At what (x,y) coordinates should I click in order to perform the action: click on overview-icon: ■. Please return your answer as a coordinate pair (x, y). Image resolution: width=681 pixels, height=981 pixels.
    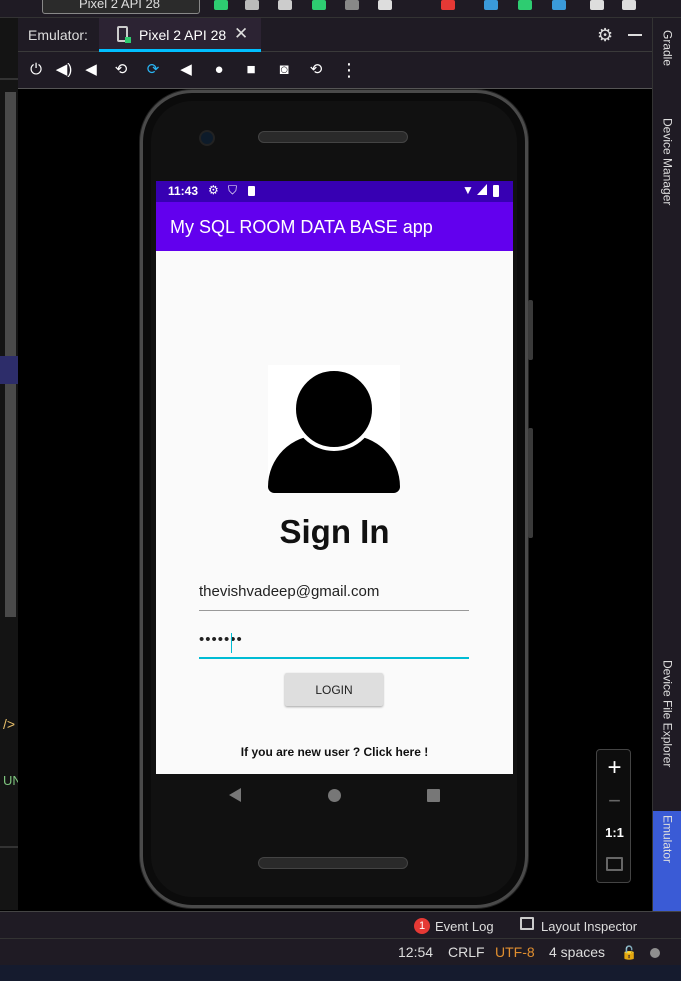
    Looking at the image, I should click on (251, 70).